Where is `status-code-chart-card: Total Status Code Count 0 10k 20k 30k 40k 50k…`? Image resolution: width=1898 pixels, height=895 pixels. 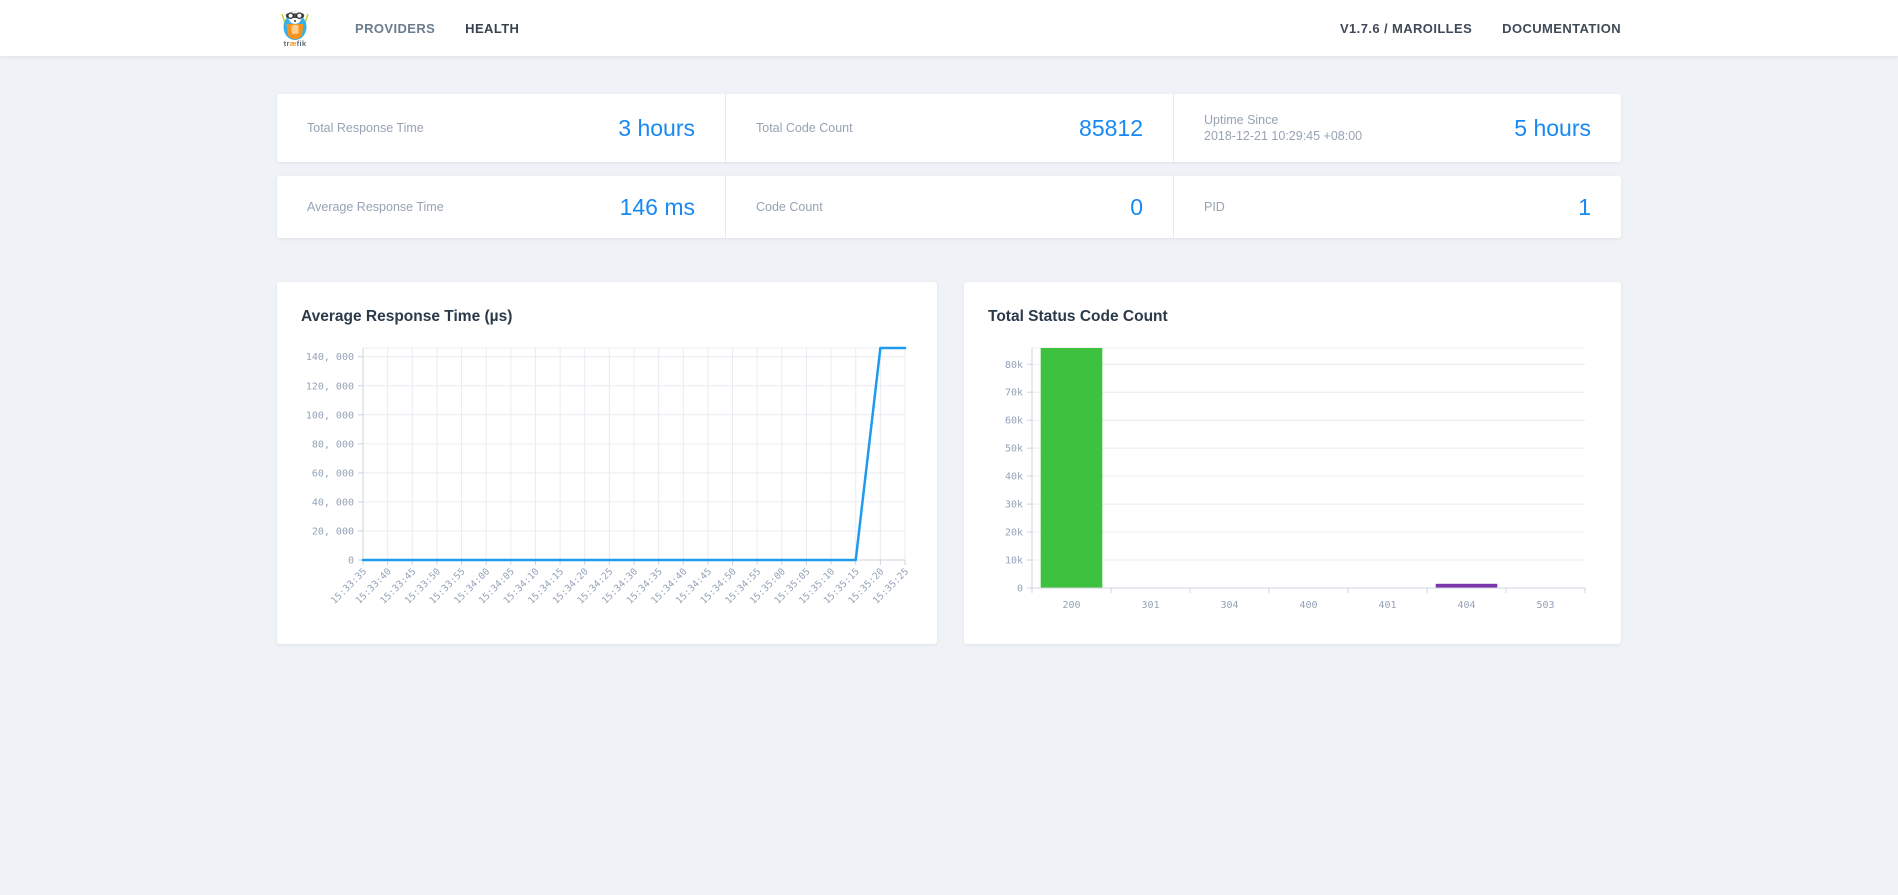 status-code-chart-card: Total Status Code Count 0 10k 20k 30k 40k 50k… is located at coordinates (1292, 463).